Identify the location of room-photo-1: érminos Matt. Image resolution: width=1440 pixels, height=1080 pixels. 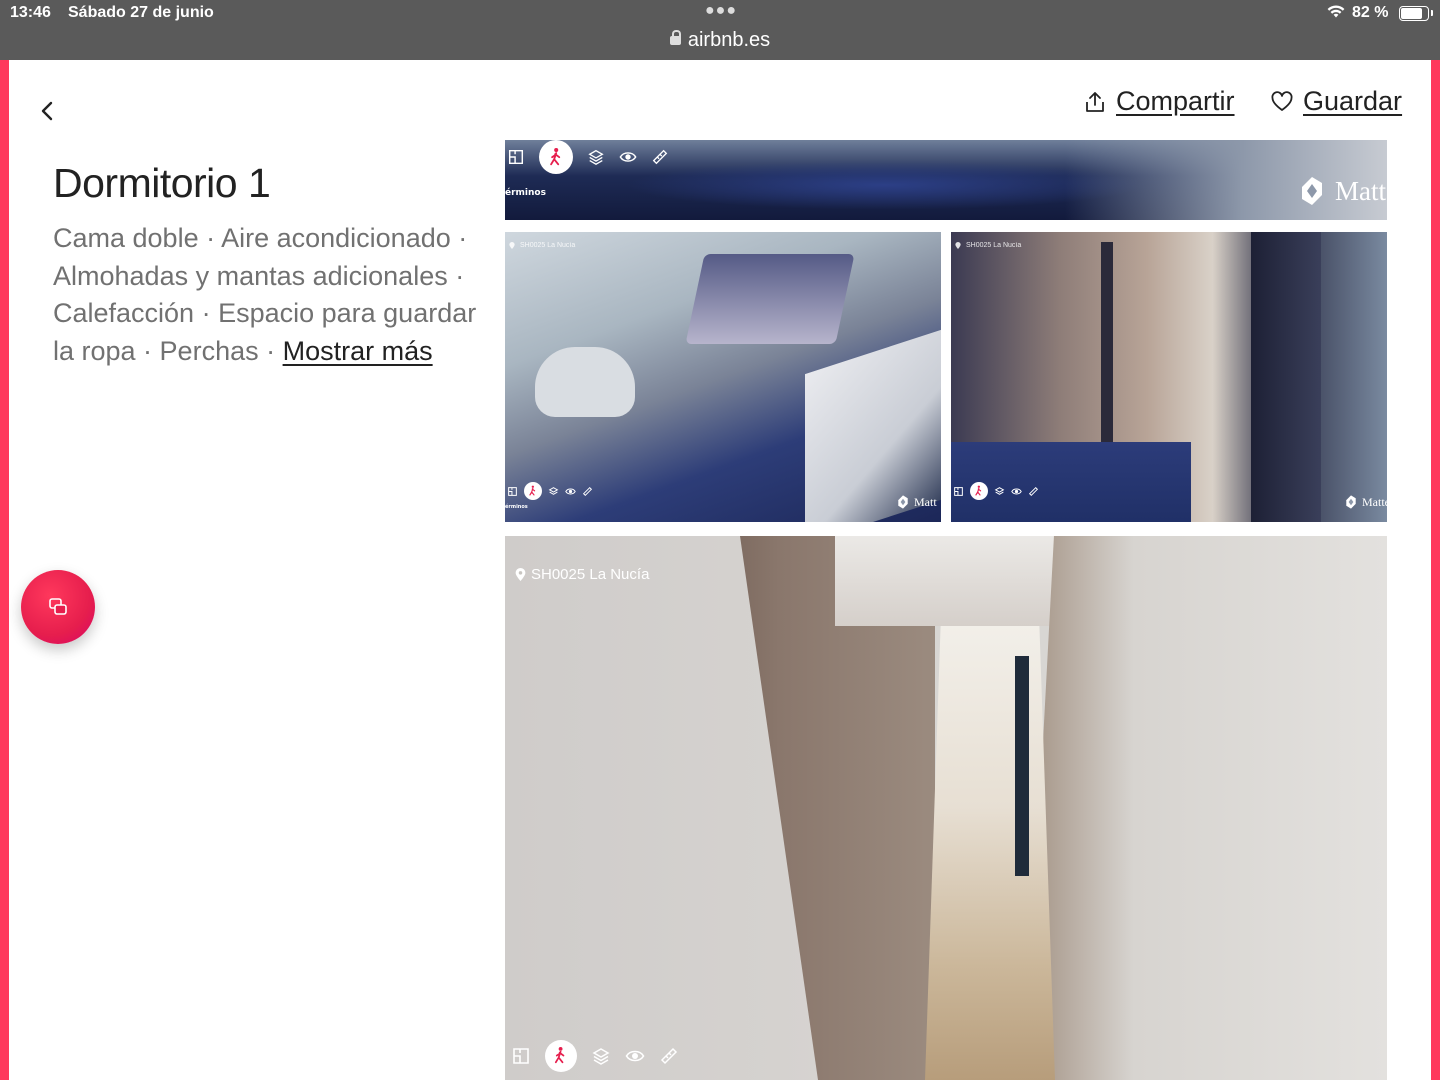
(946, 180).